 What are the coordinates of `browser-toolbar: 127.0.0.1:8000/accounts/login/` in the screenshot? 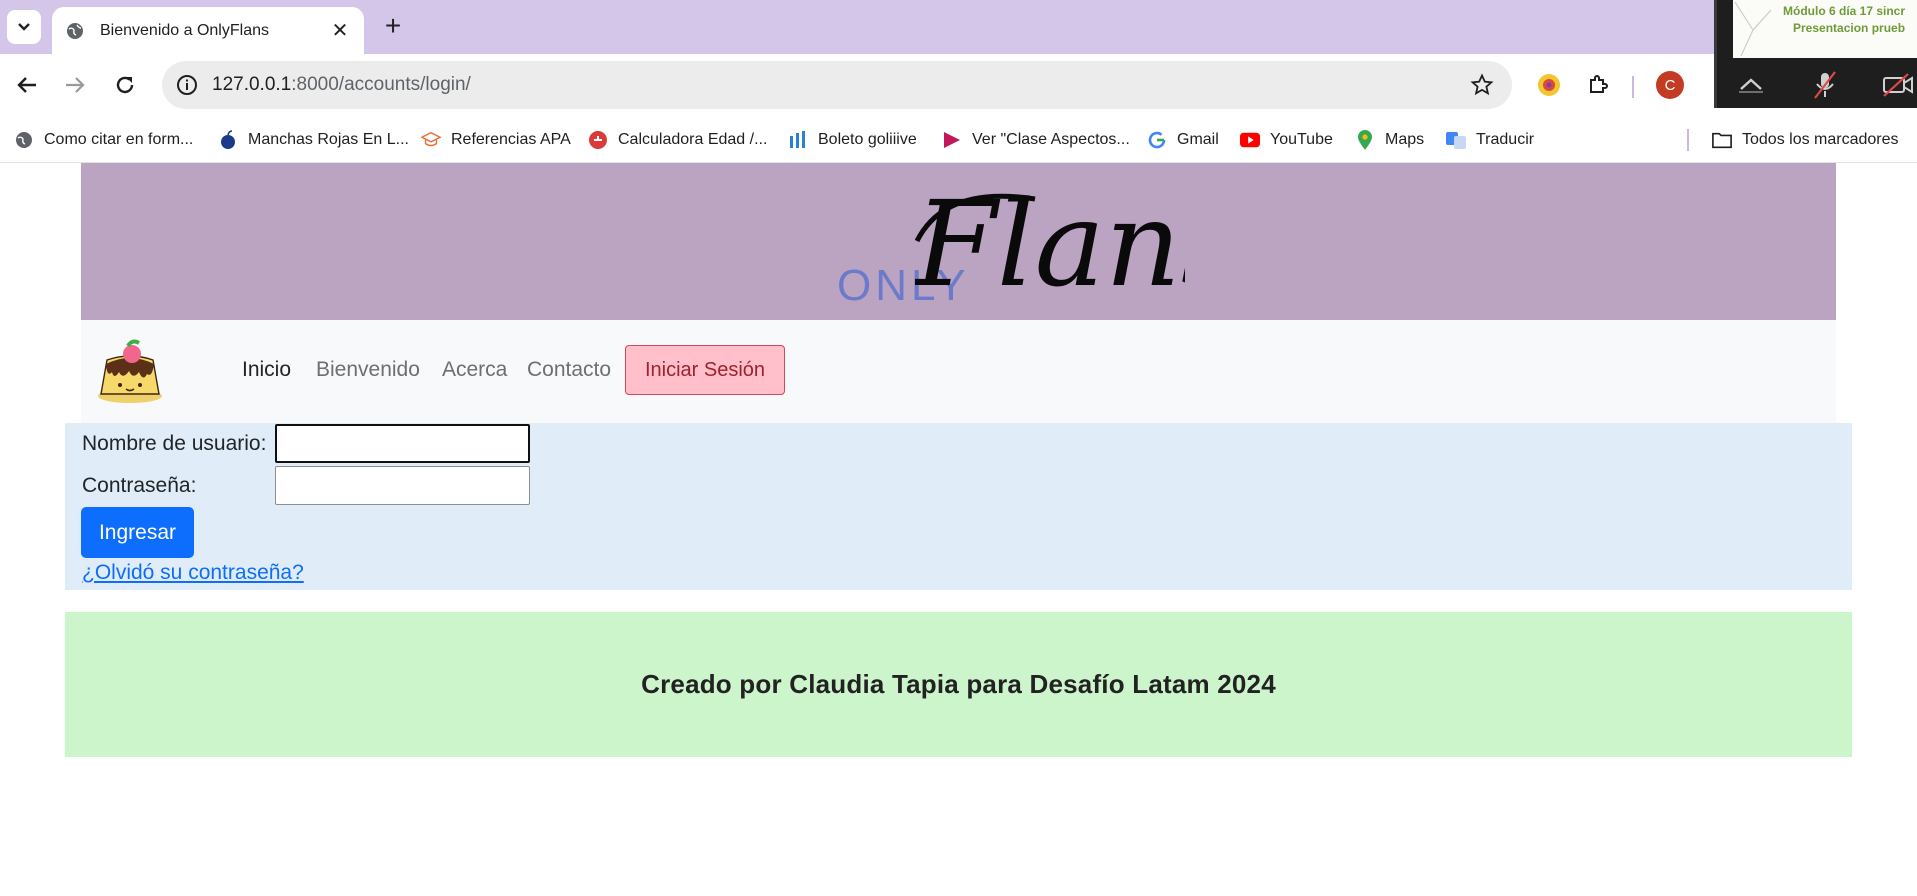 It's located at (958, 85).